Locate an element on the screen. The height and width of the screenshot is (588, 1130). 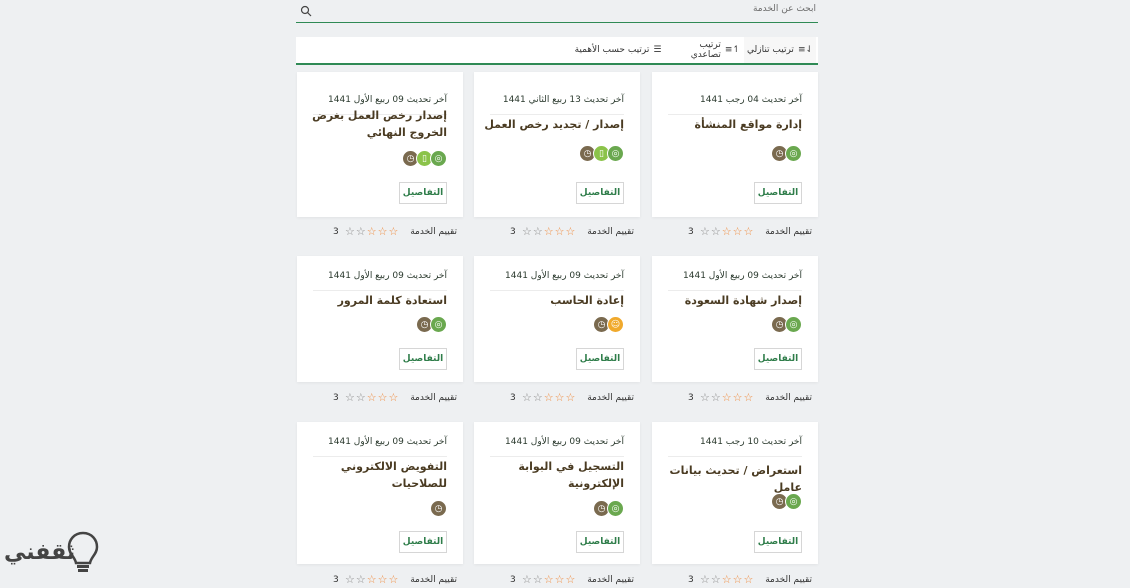
sort-importance-tab: ☰ ترتيب حسب الأهمية is located at coordinates (618, 50).